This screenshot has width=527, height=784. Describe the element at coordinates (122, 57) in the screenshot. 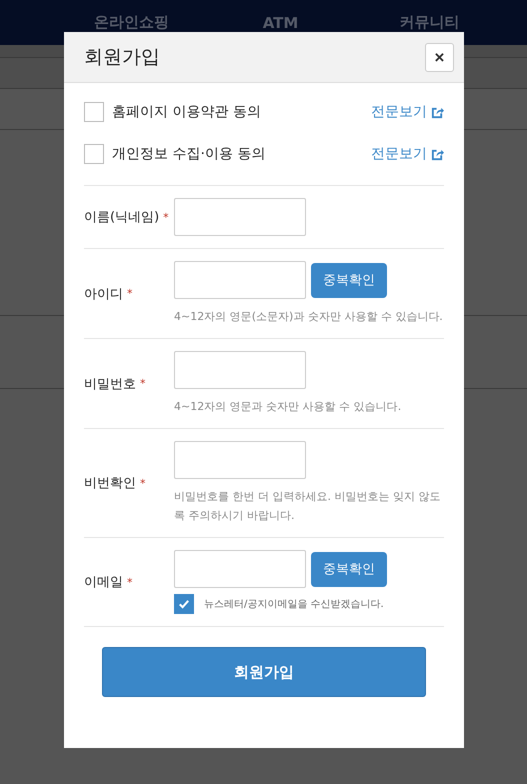

I see `dialog-title: 회원가입` at that location.